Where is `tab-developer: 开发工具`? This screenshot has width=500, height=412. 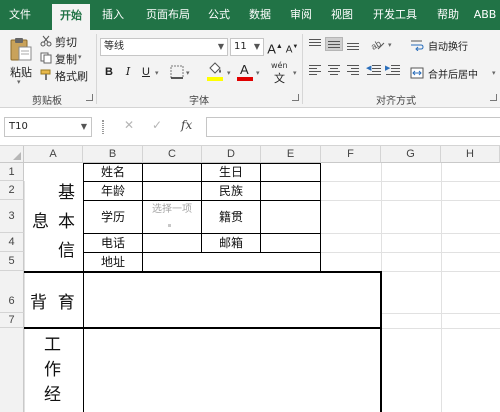
tab-developer: 开发工具 is located at coordinates (395, 15).